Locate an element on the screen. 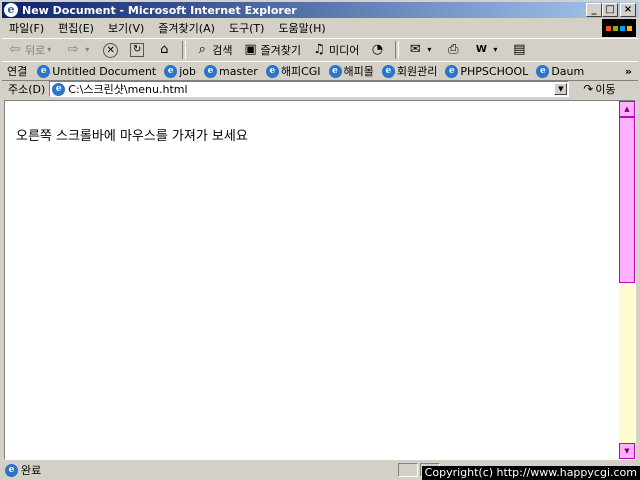 This screenshot has width=640, height=480. menu-help: 도움말(H) is located at coordinates (301, 28).